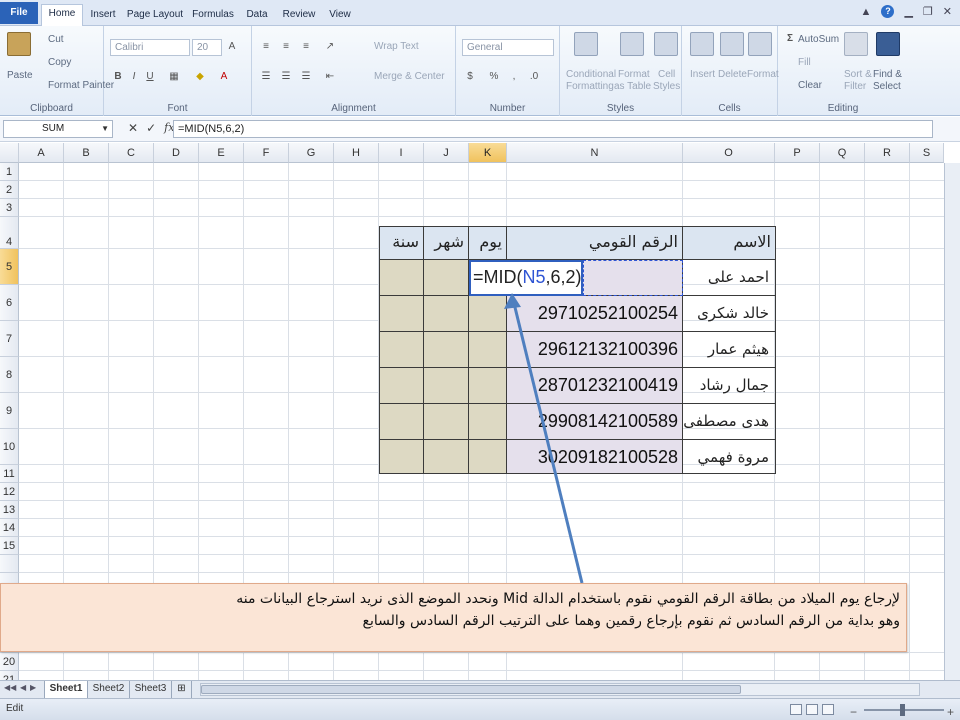  Describe the element at coordinates (471, 689) in the screenshot. I see `scroll-thumb` at that location.